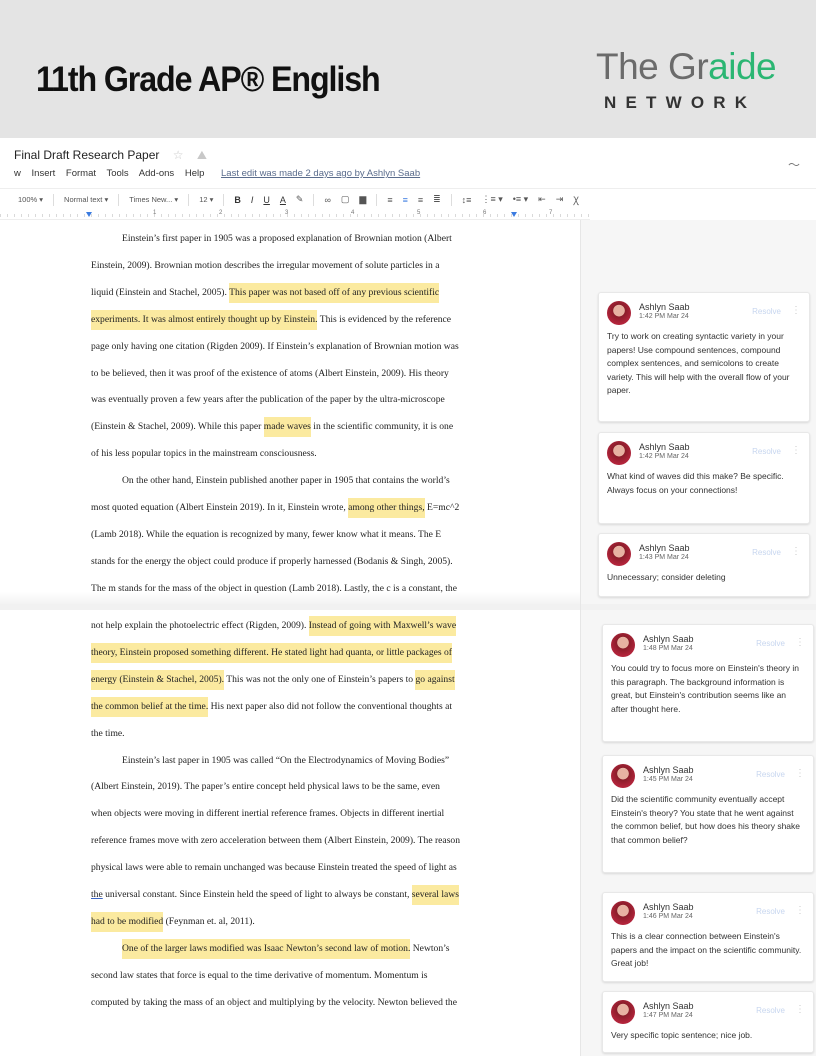 The width and height of the screenshot is (816, 1056). Describe the element at coordinates (108, 733) in the screenshot. I see `doc-text-line: the time.` at that location.